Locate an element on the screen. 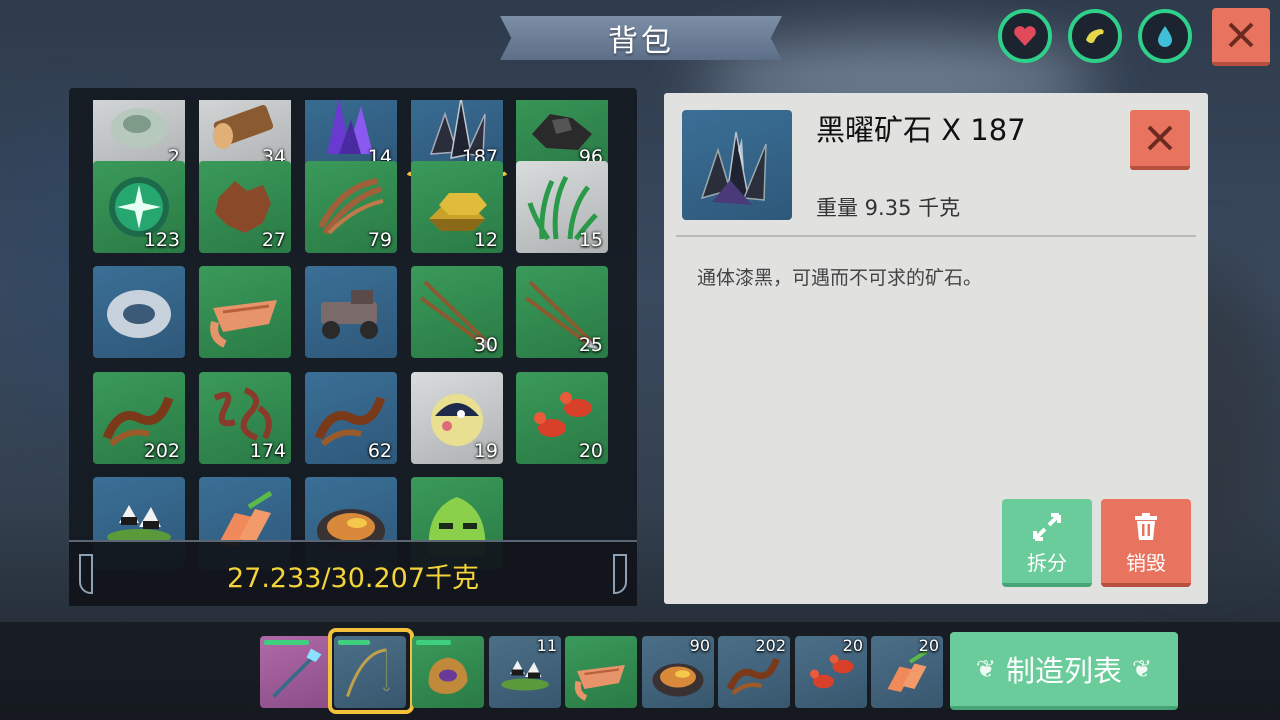 Image resolution: width=1280 pixels, height=720 pixels. hotbar-slot: 11 is located at coordinates (525, 672).